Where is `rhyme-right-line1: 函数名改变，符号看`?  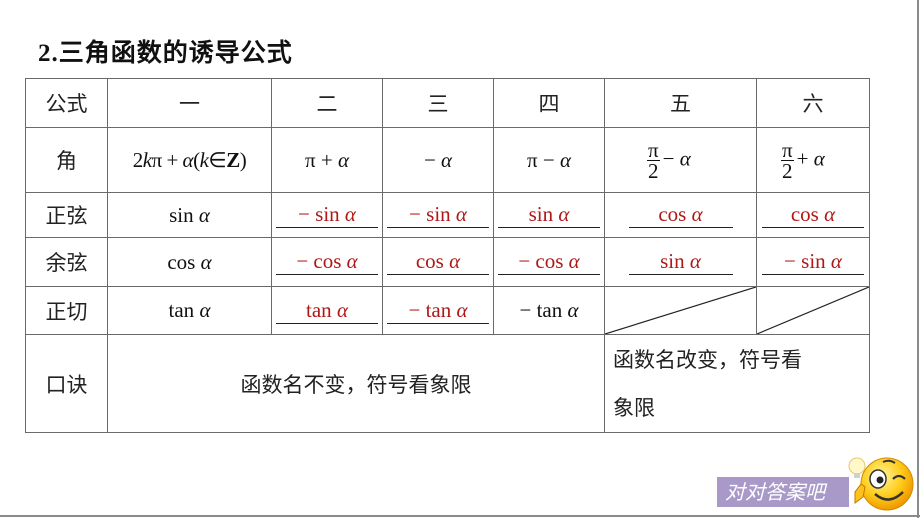
rhyme-right-line1: 函数名改变，符号看 is located at coordinates (707, 359).